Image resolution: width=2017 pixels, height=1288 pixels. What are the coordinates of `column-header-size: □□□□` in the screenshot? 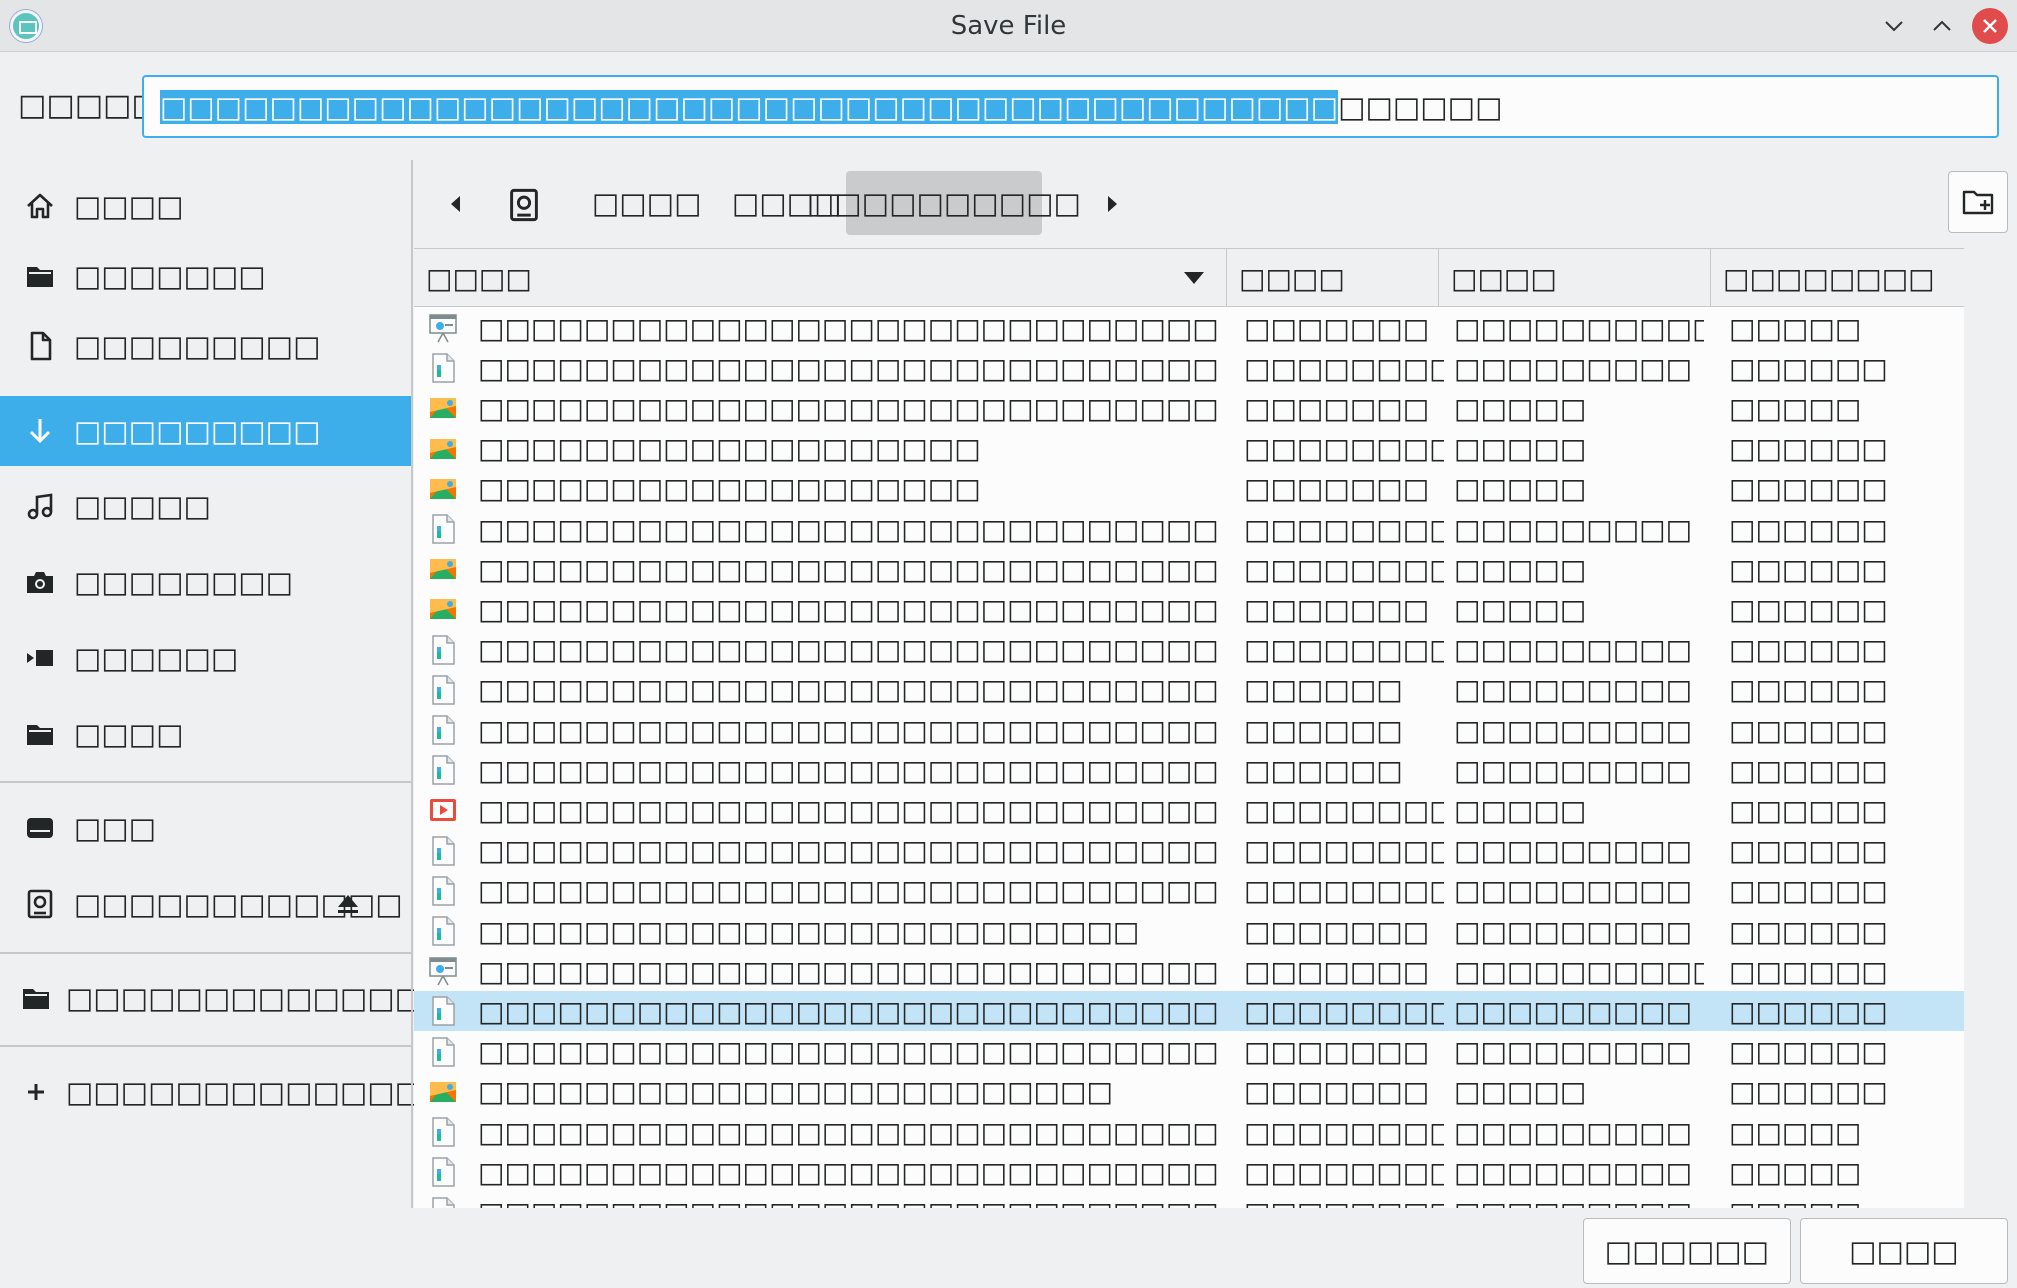 It's located at (1333, 278).